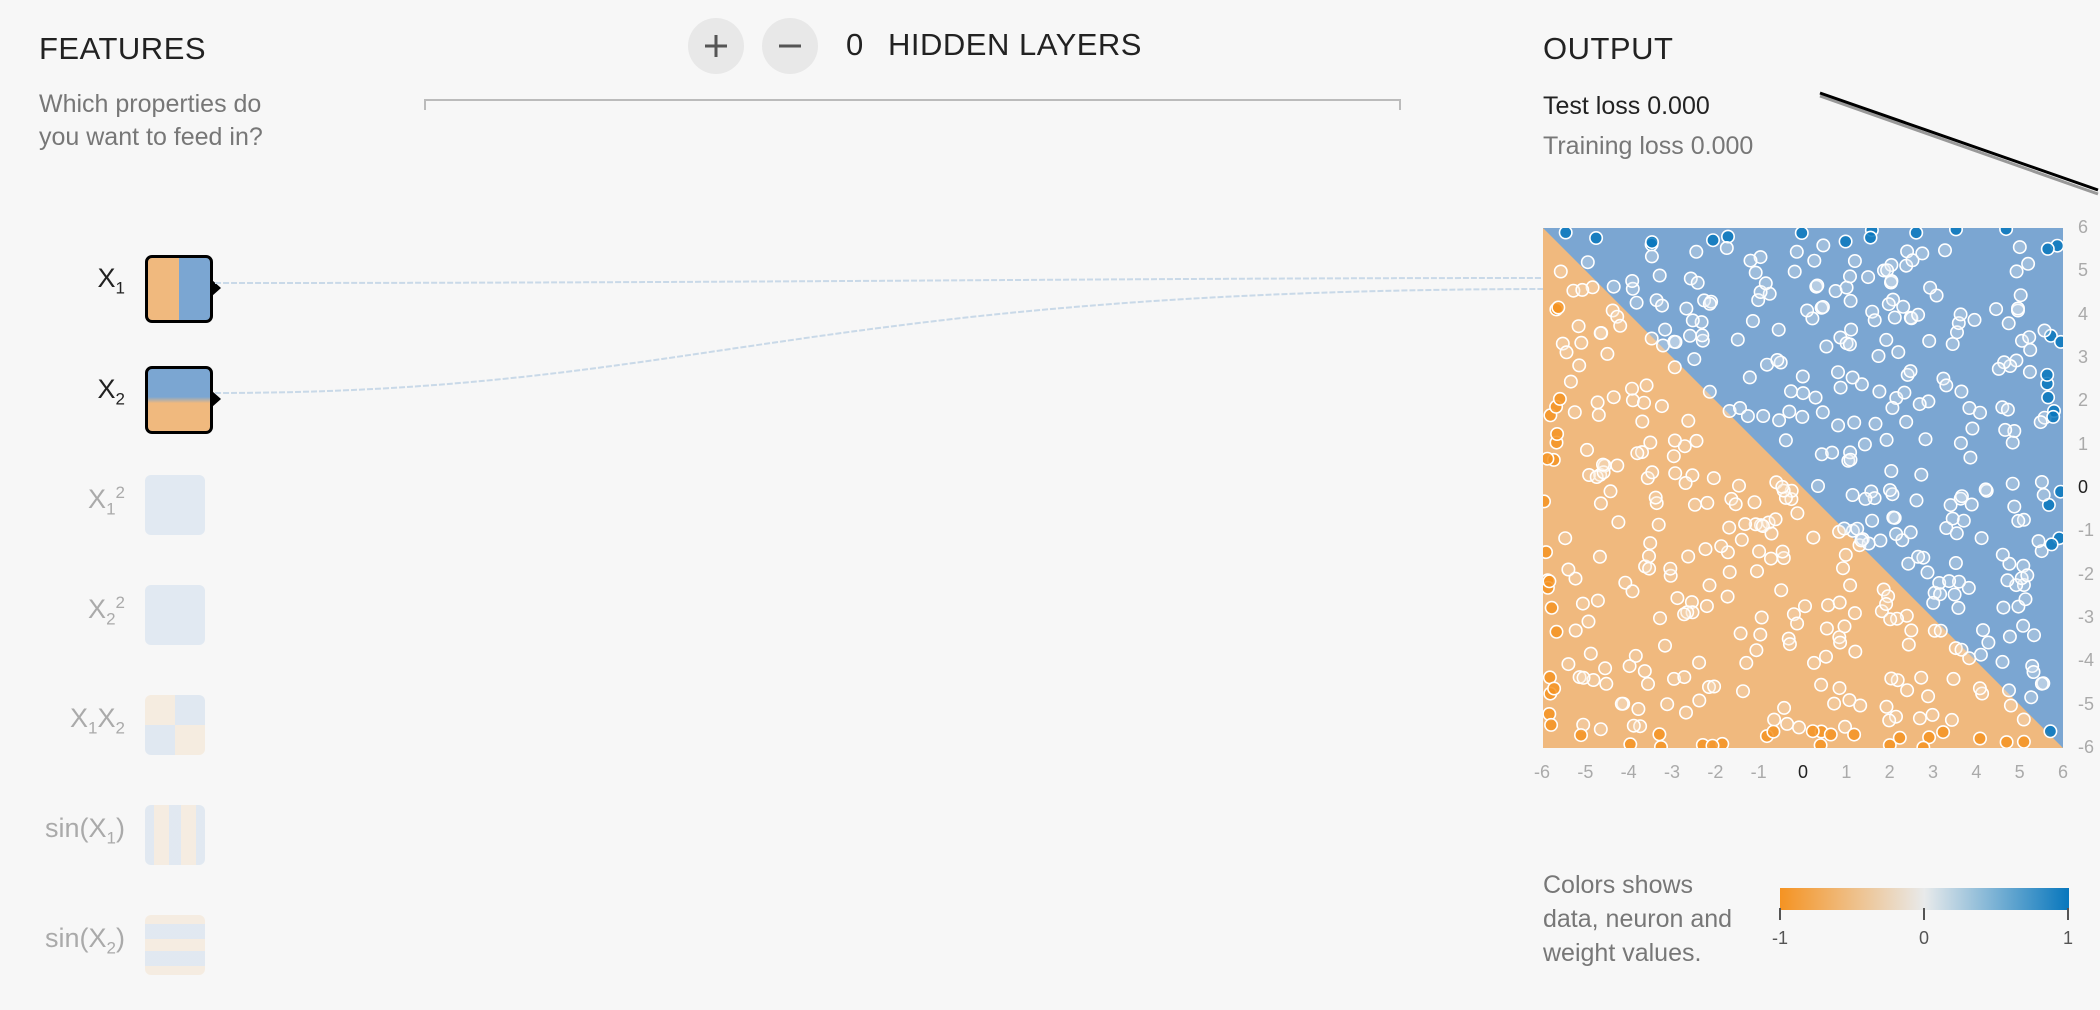 Image resolution: width=2100 pixels, height=1010 pixels. Describe the element at coordinates (879, 341) in the screenshot. I see `link-x2-output` at that location.